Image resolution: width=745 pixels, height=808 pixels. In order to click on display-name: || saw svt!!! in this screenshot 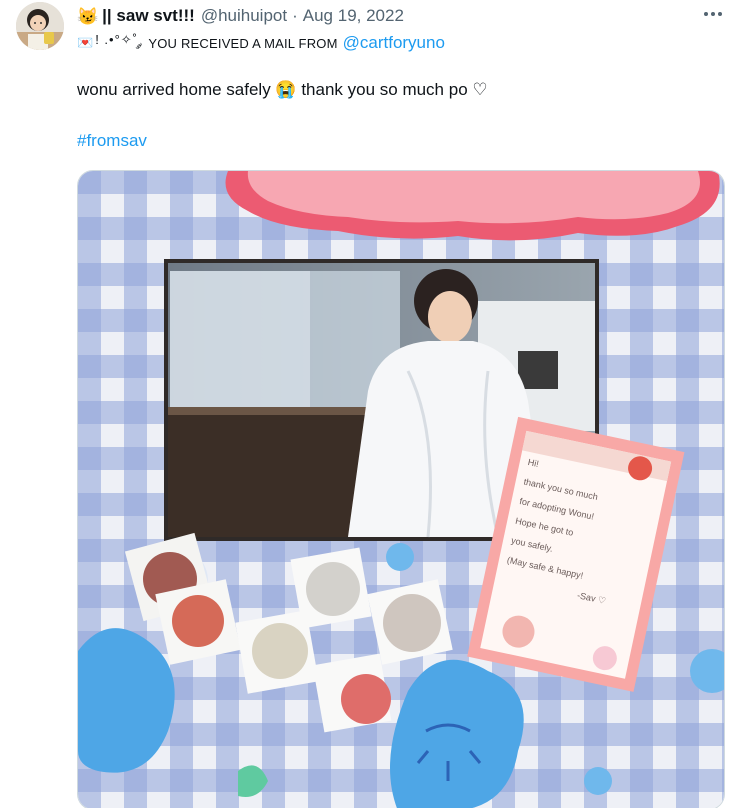, I will do `click(148, 16)`.